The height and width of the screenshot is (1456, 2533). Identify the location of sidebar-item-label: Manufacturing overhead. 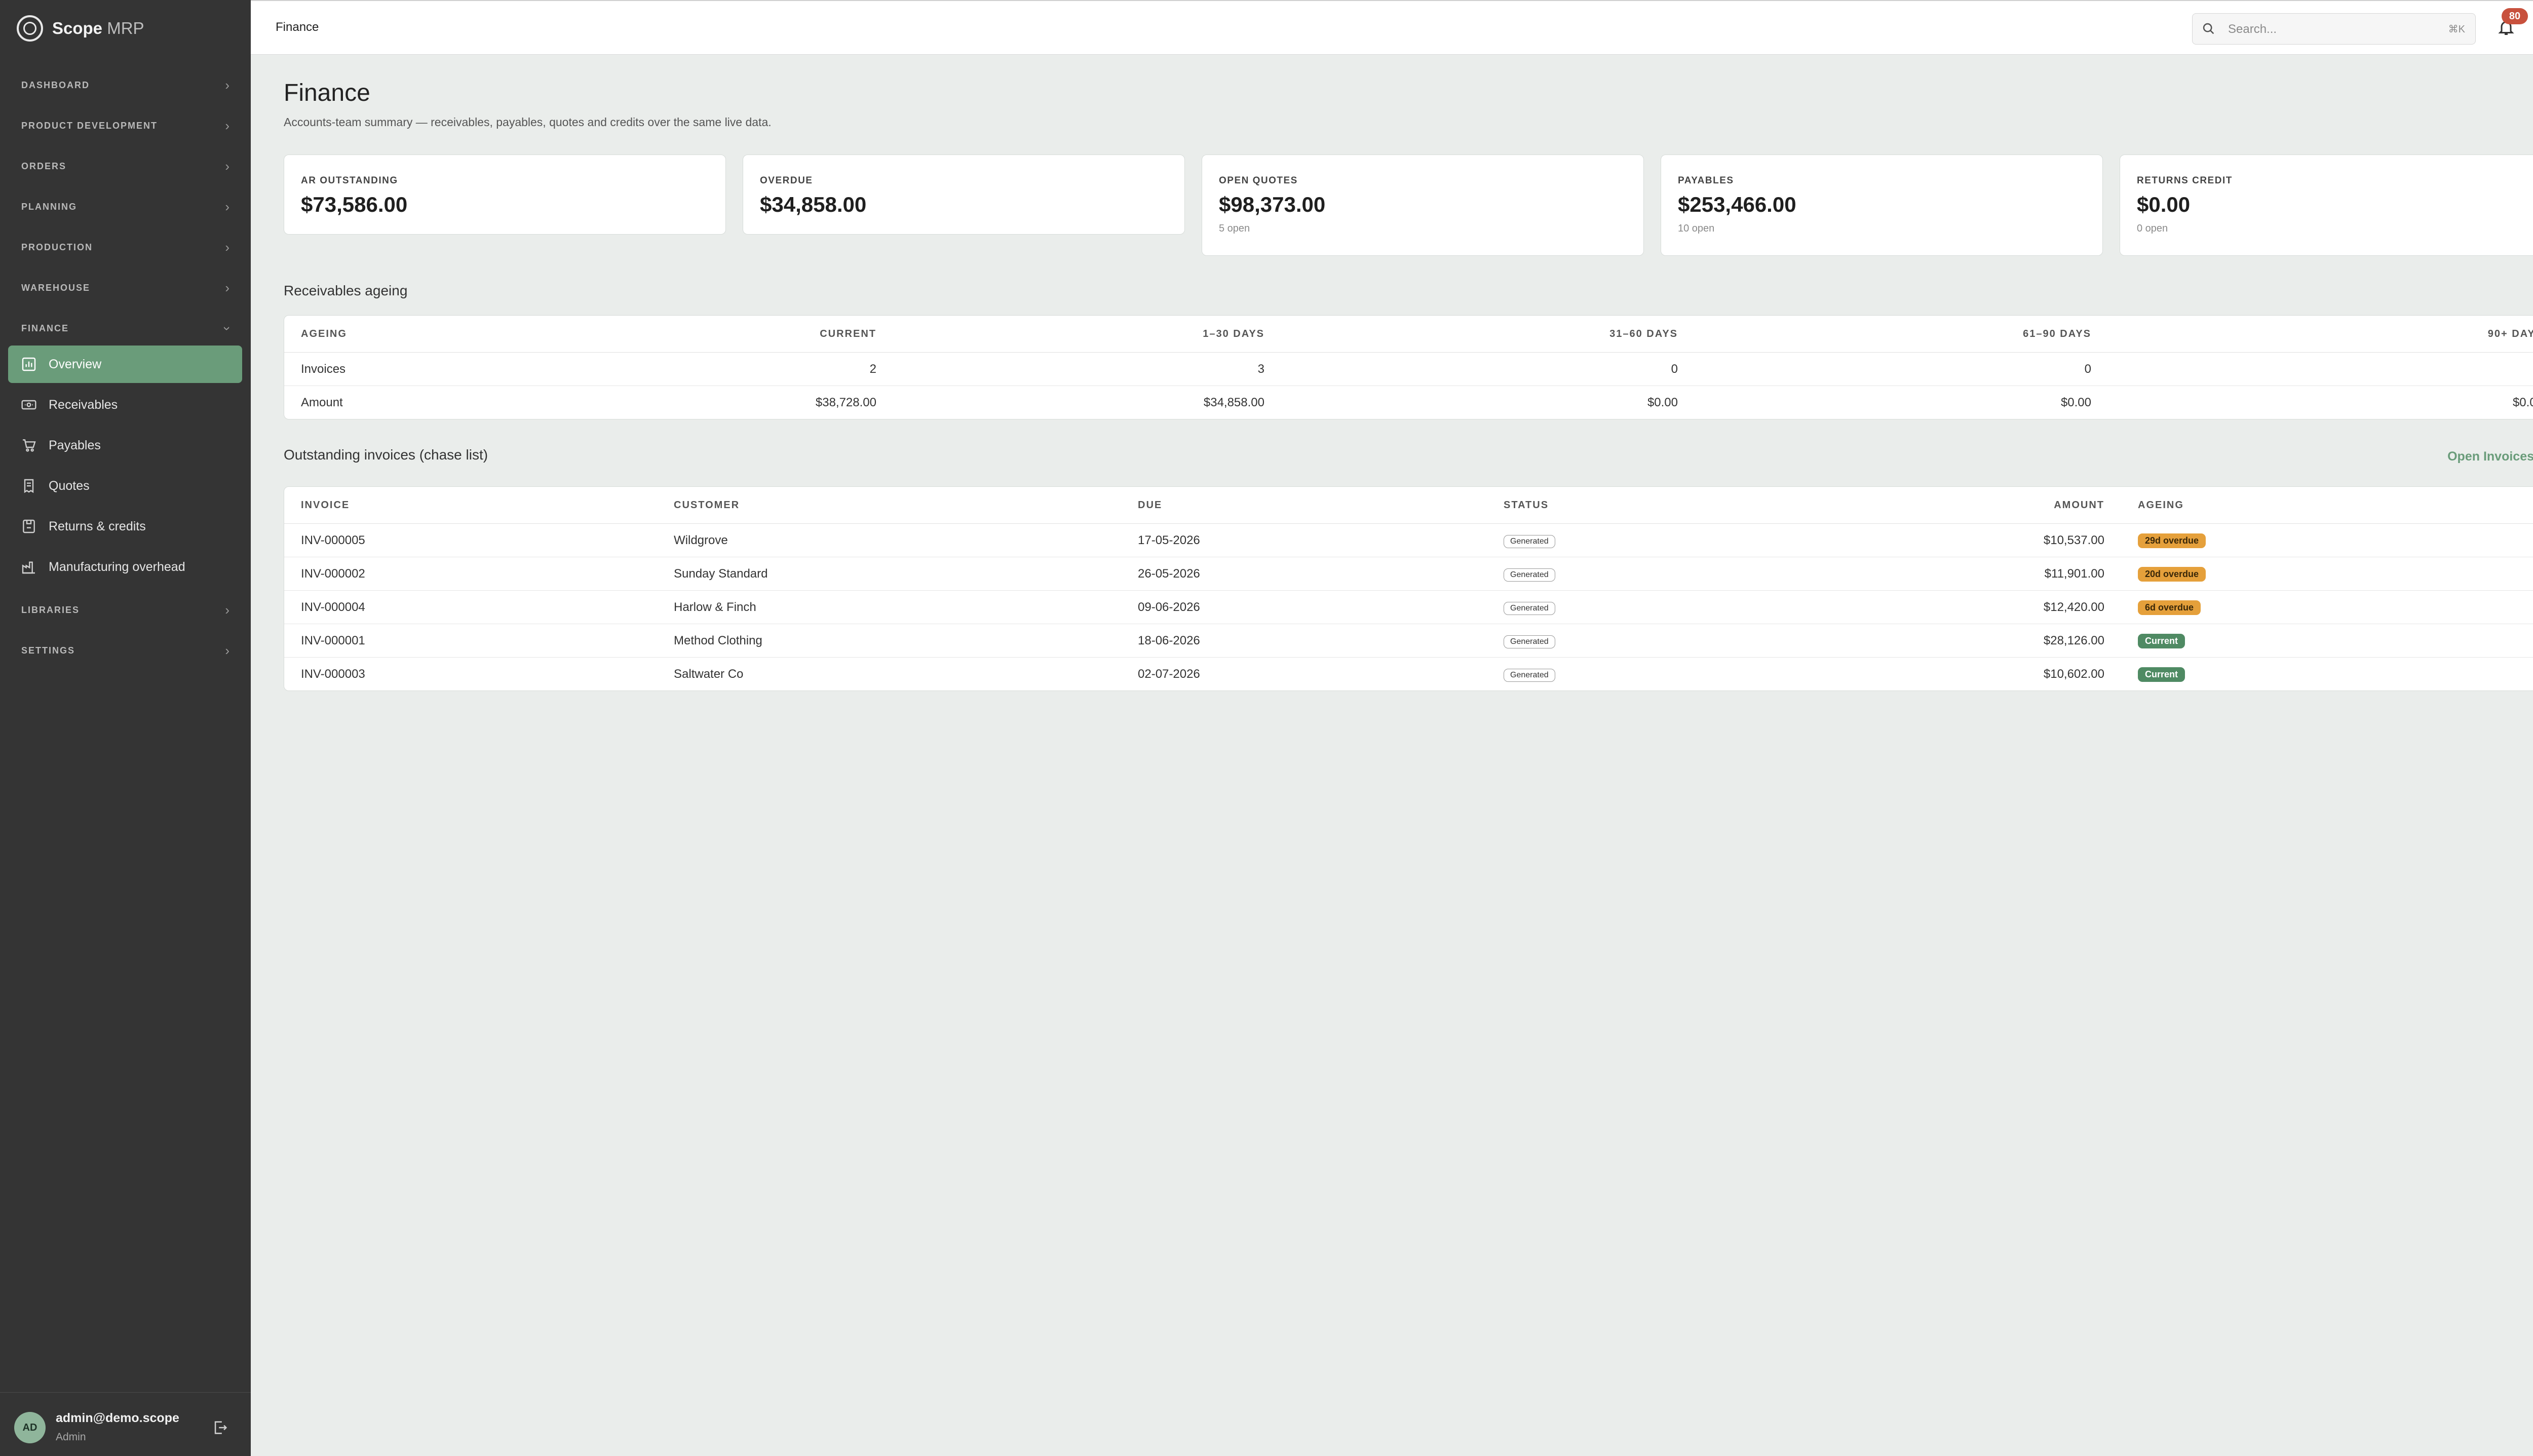
(117, 566).